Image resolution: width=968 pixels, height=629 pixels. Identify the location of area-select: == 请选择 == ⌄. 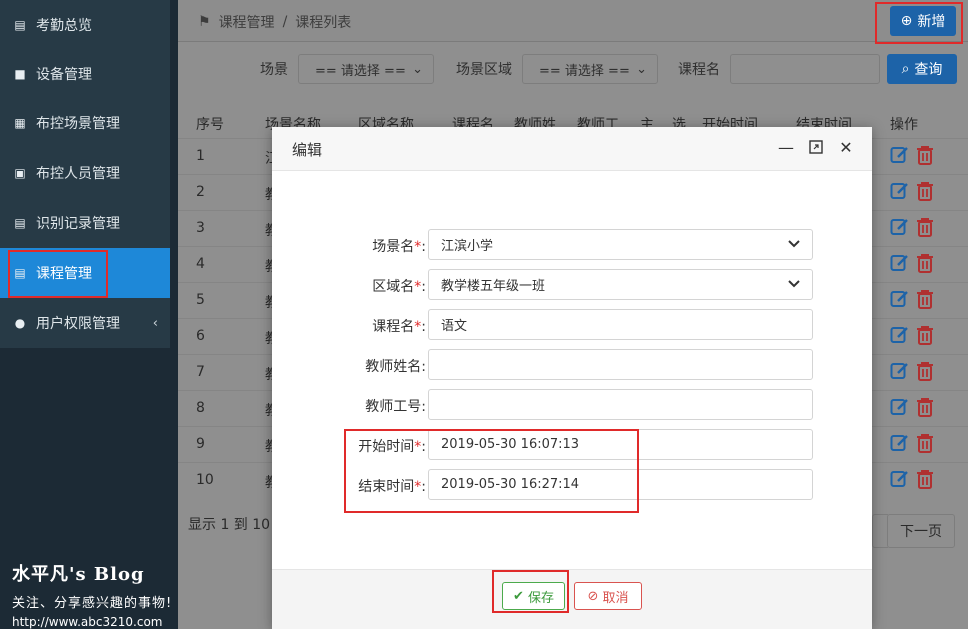
(590, 69).